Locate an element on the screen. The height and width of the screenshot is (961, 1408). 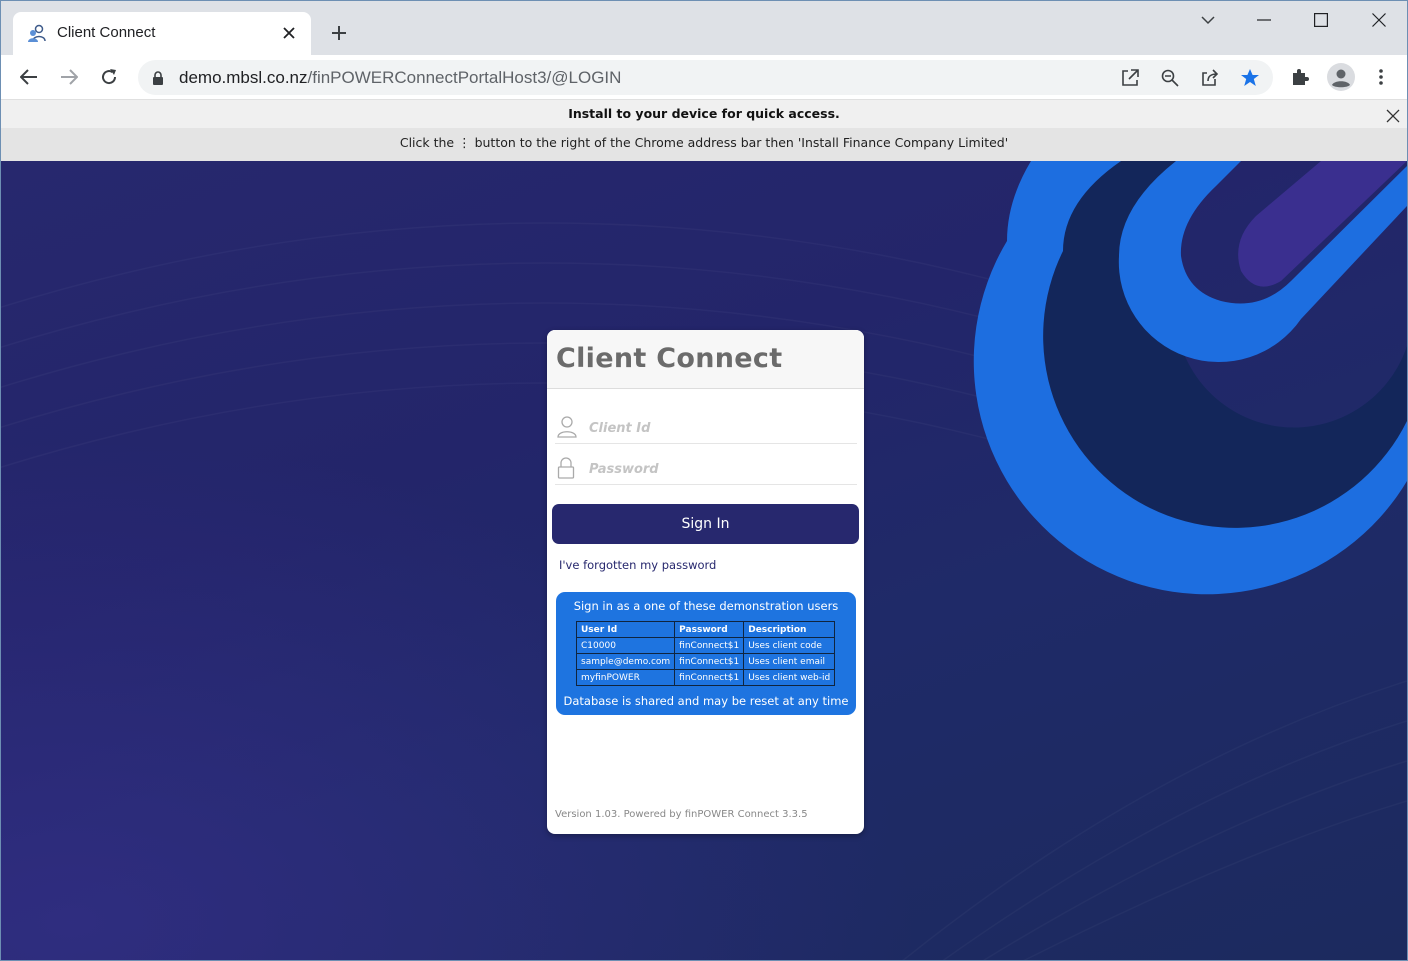
open-in-app-icon is located at coordinates (1130, 78).